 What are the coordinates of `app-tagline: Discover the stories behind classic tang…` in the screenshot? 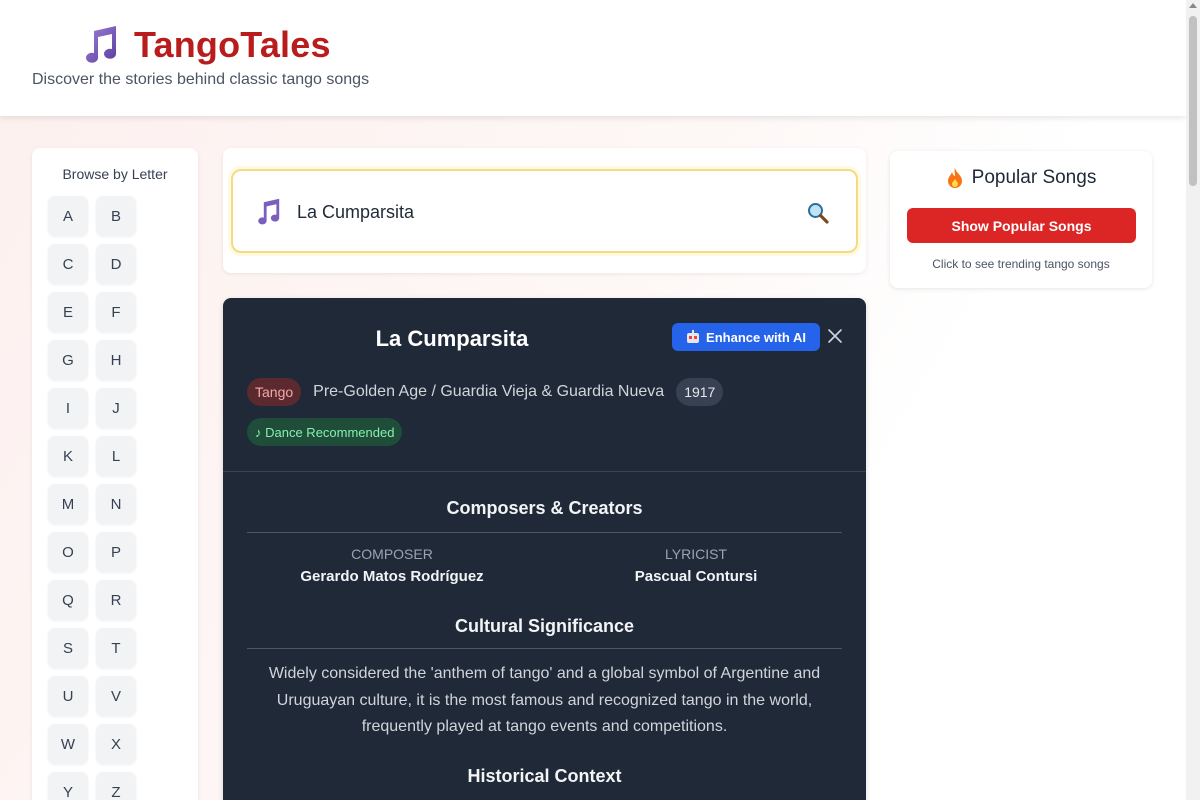 It's located at (201, 79).